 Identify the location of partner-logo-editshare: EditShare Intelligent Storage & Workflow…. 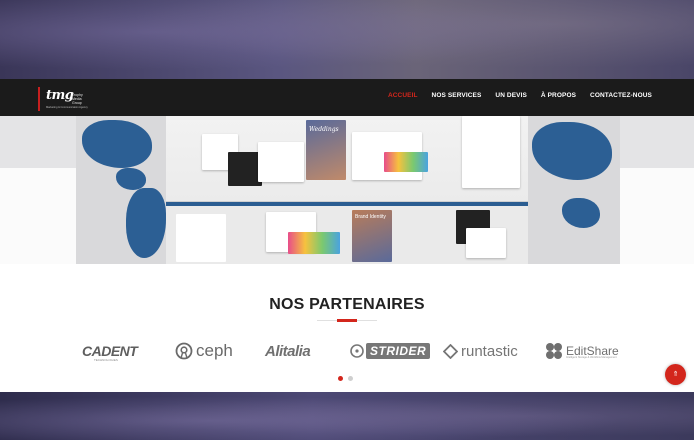
(582, 351).